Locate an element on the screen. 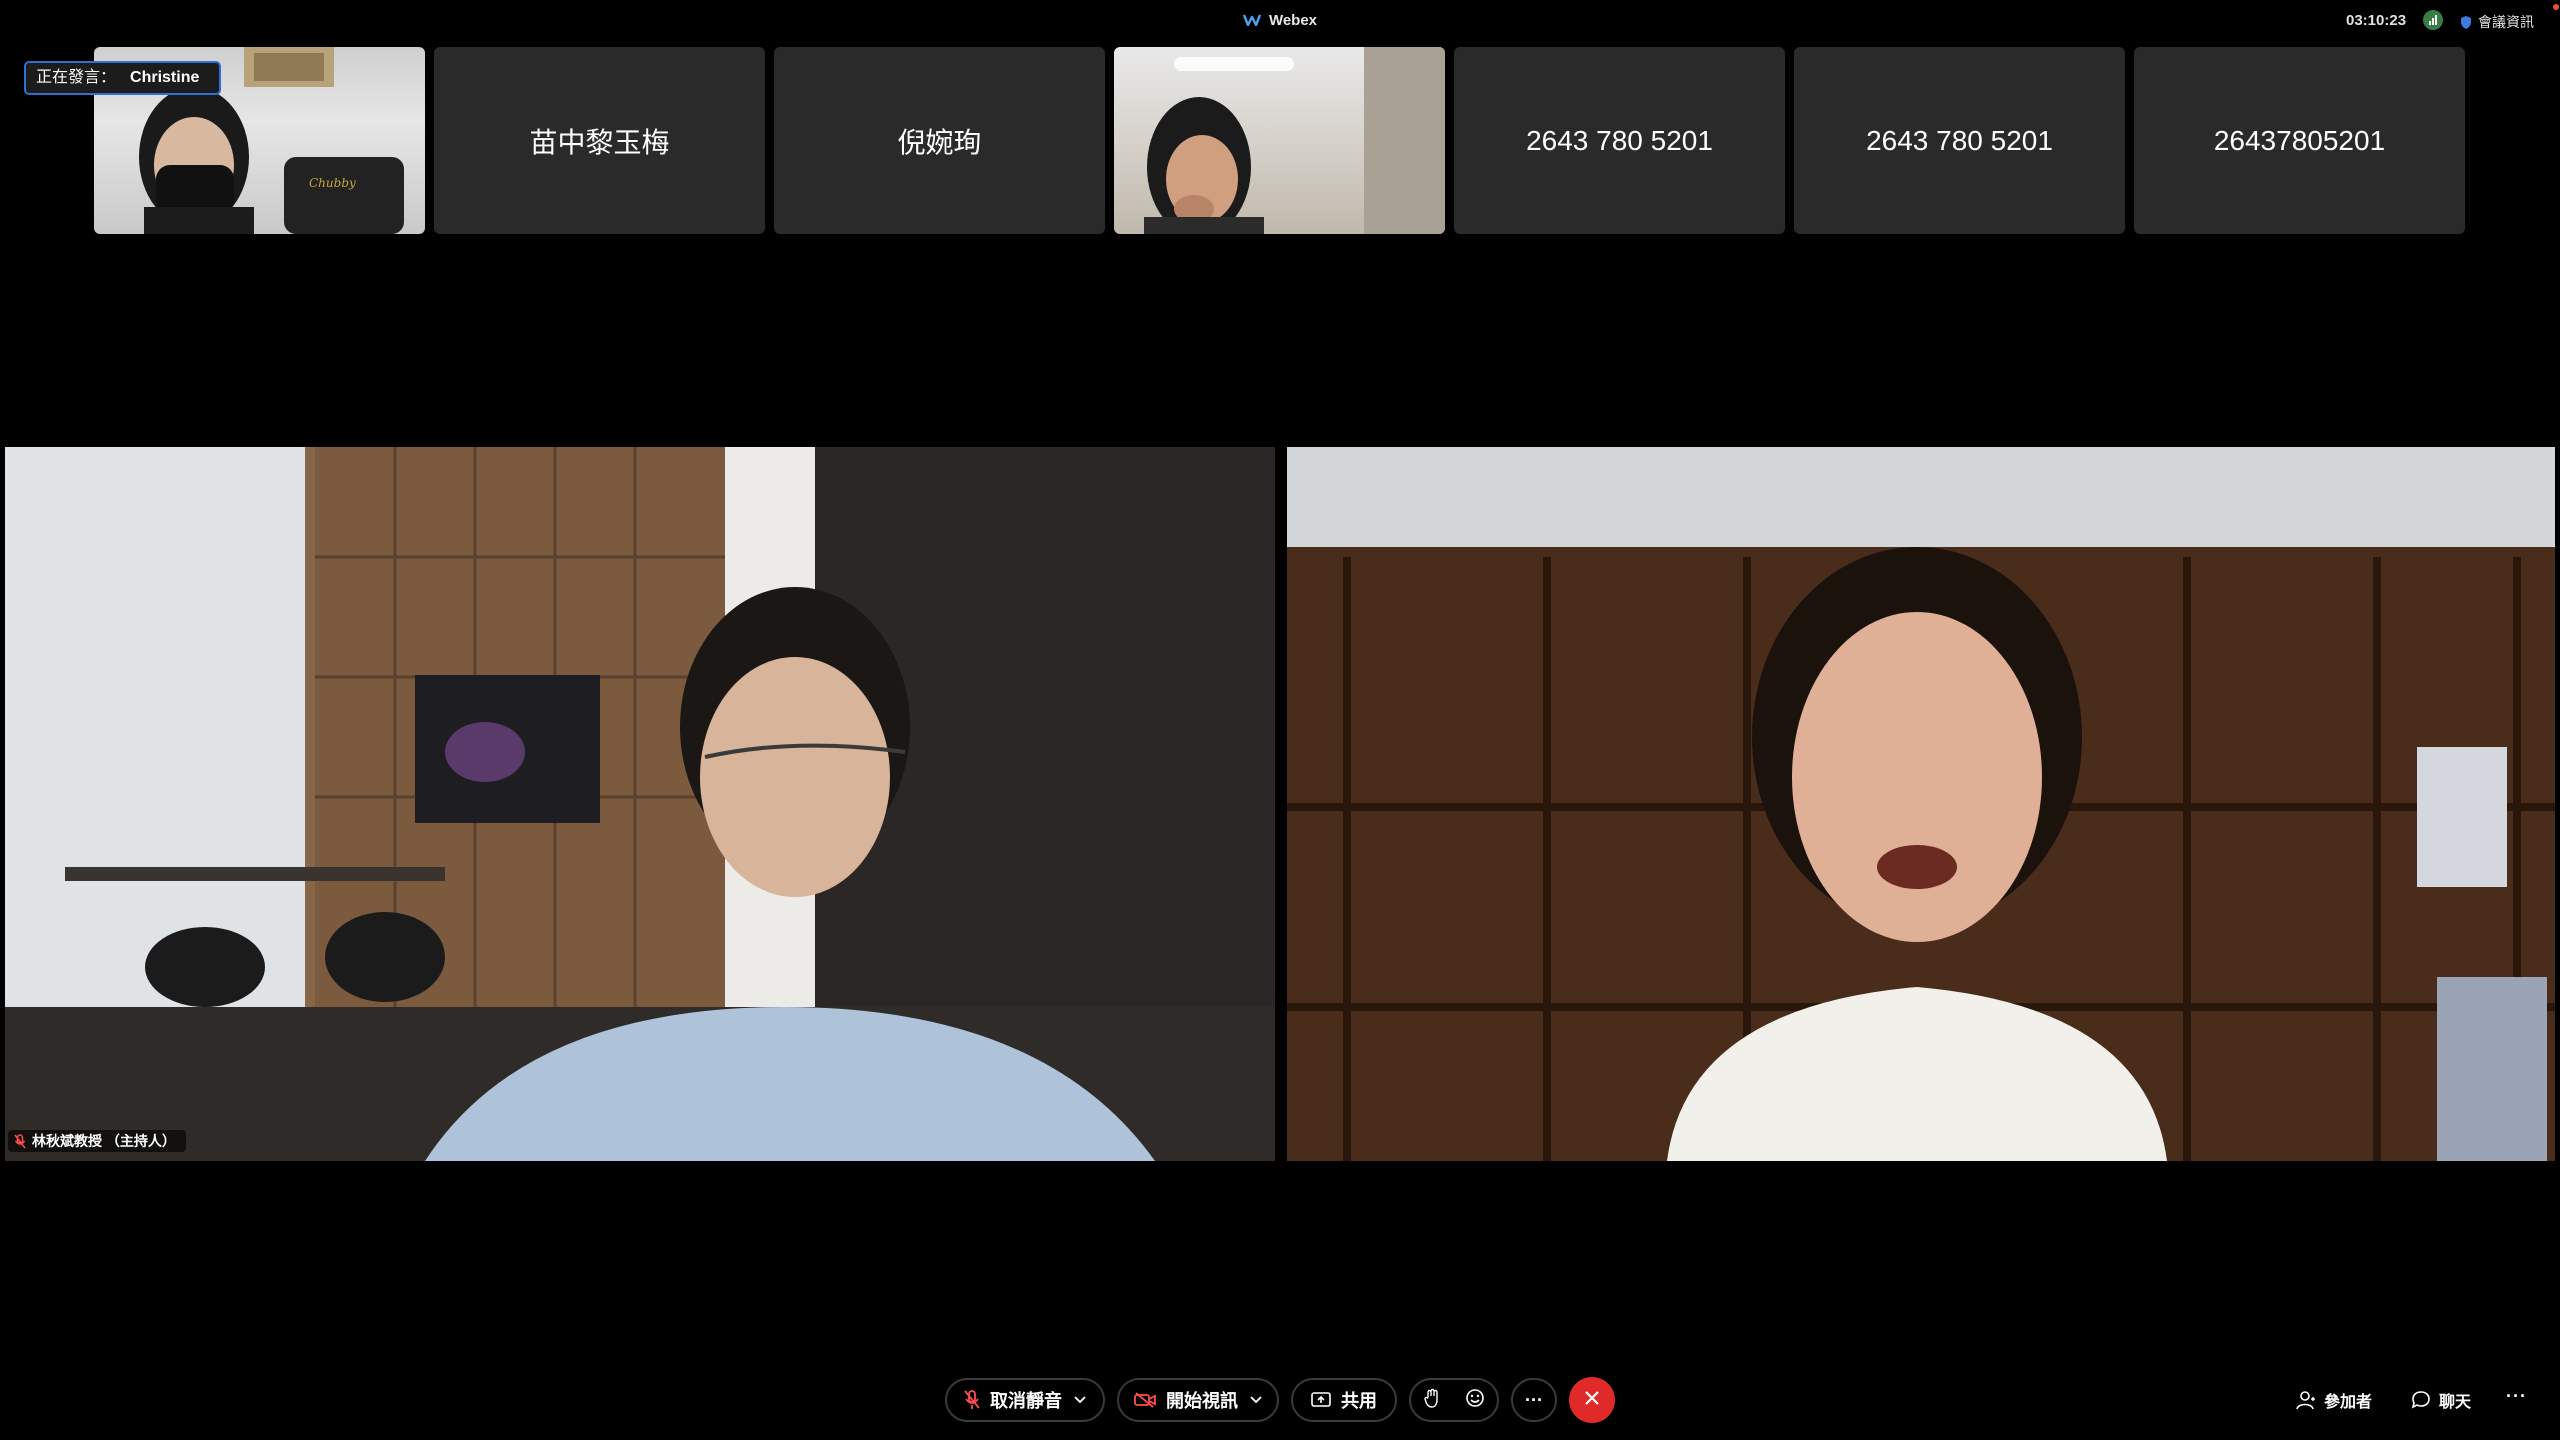  meeting-info-button: 會議資訊 is located at coordinates (2497, 22).